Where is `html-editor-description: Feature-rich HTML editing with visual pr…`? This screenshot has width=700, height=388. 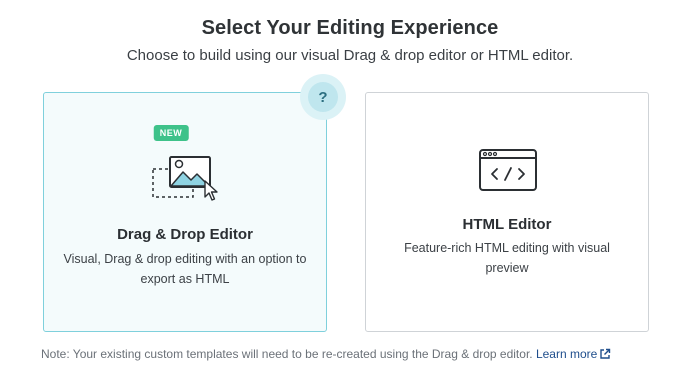 html-editor-description: Feature-rich HTML editing with visual pr… is located at coordinates (507, 258).